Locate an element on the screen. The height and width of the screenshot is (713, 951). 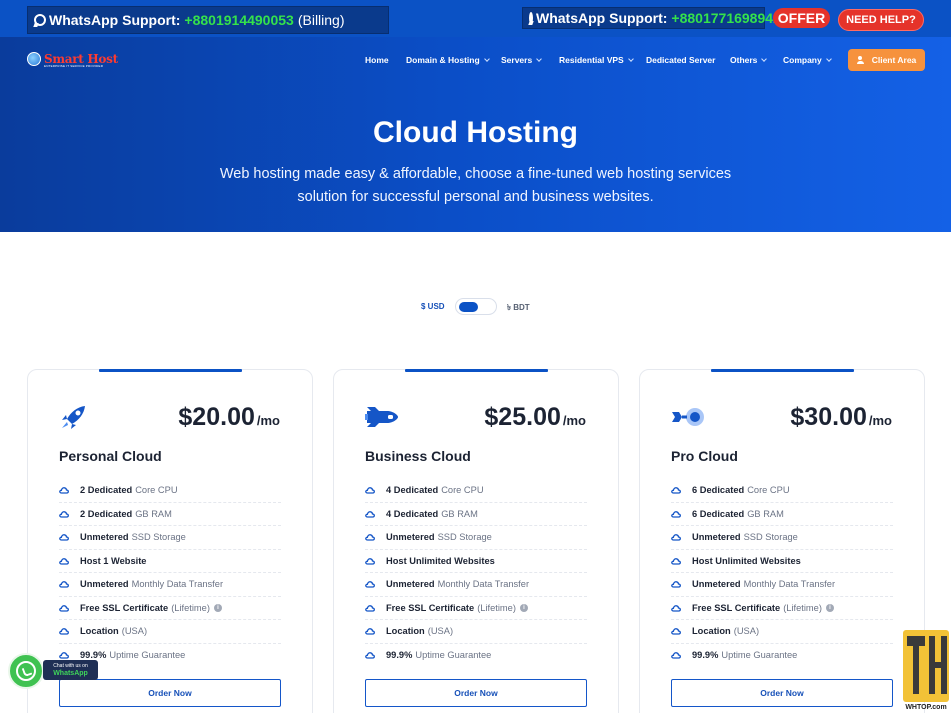
feature-text: (USA) is located at coordinates (746, 631).